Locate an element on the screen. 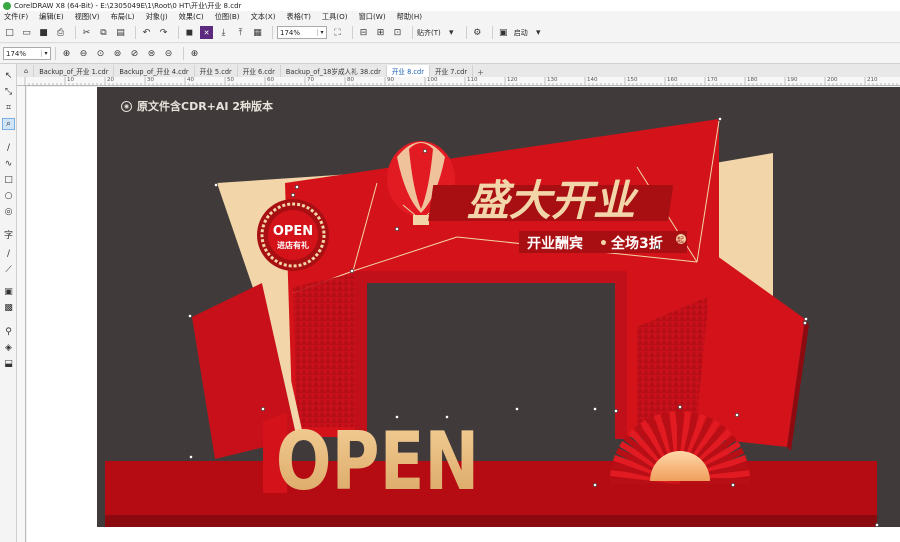 This screenshot has width=900, height=542. zoom-selected-icon: ⊙ is located at coordinates (100, 53).